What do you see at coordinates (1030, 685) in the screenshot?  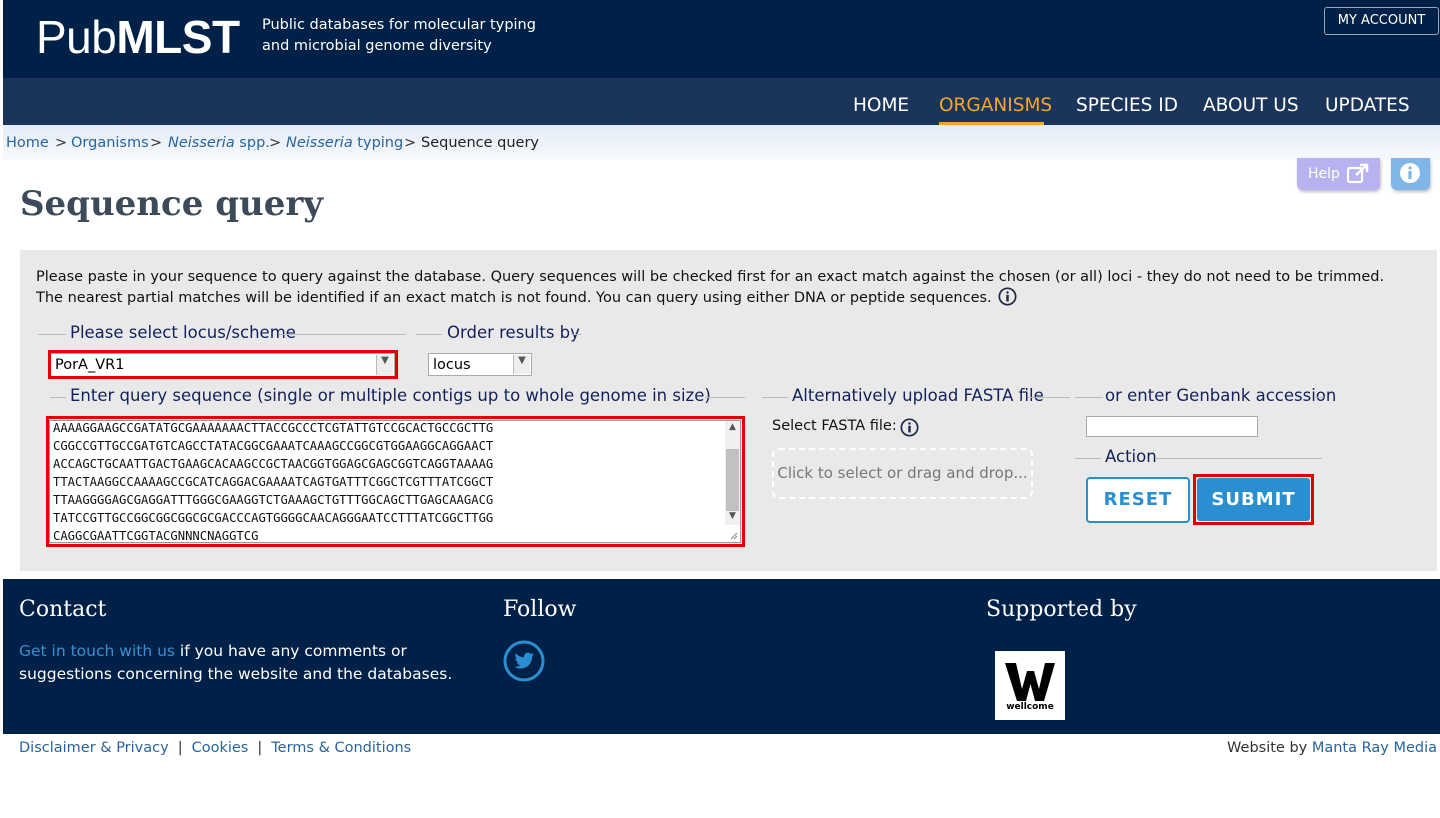 I see `wellcome-logo: wellcome` at bounding box center [1030, 685].